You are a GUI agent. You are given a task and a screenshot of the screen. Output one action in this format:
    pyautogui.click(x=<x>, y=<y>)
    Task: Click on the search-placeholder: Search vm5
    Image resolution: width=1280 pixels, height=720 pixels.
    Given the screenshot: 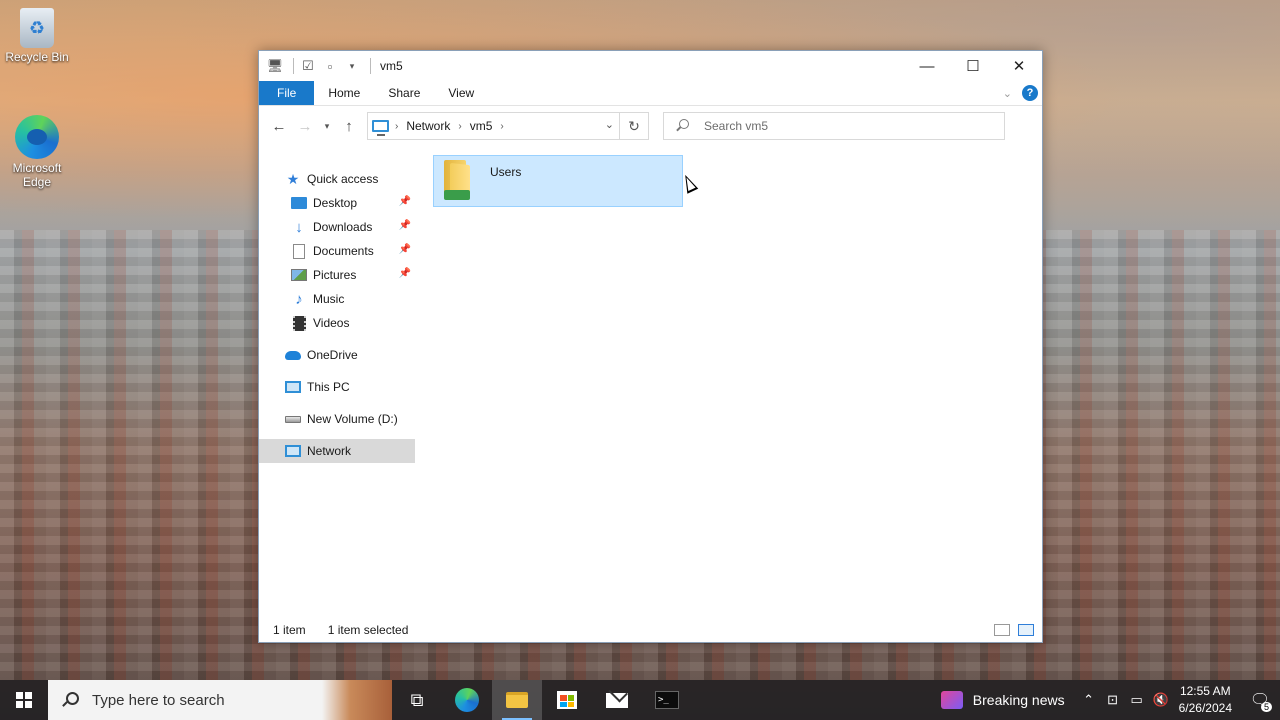 What is the action you would take?
    pyautogui.click(x=736, y=126)
    